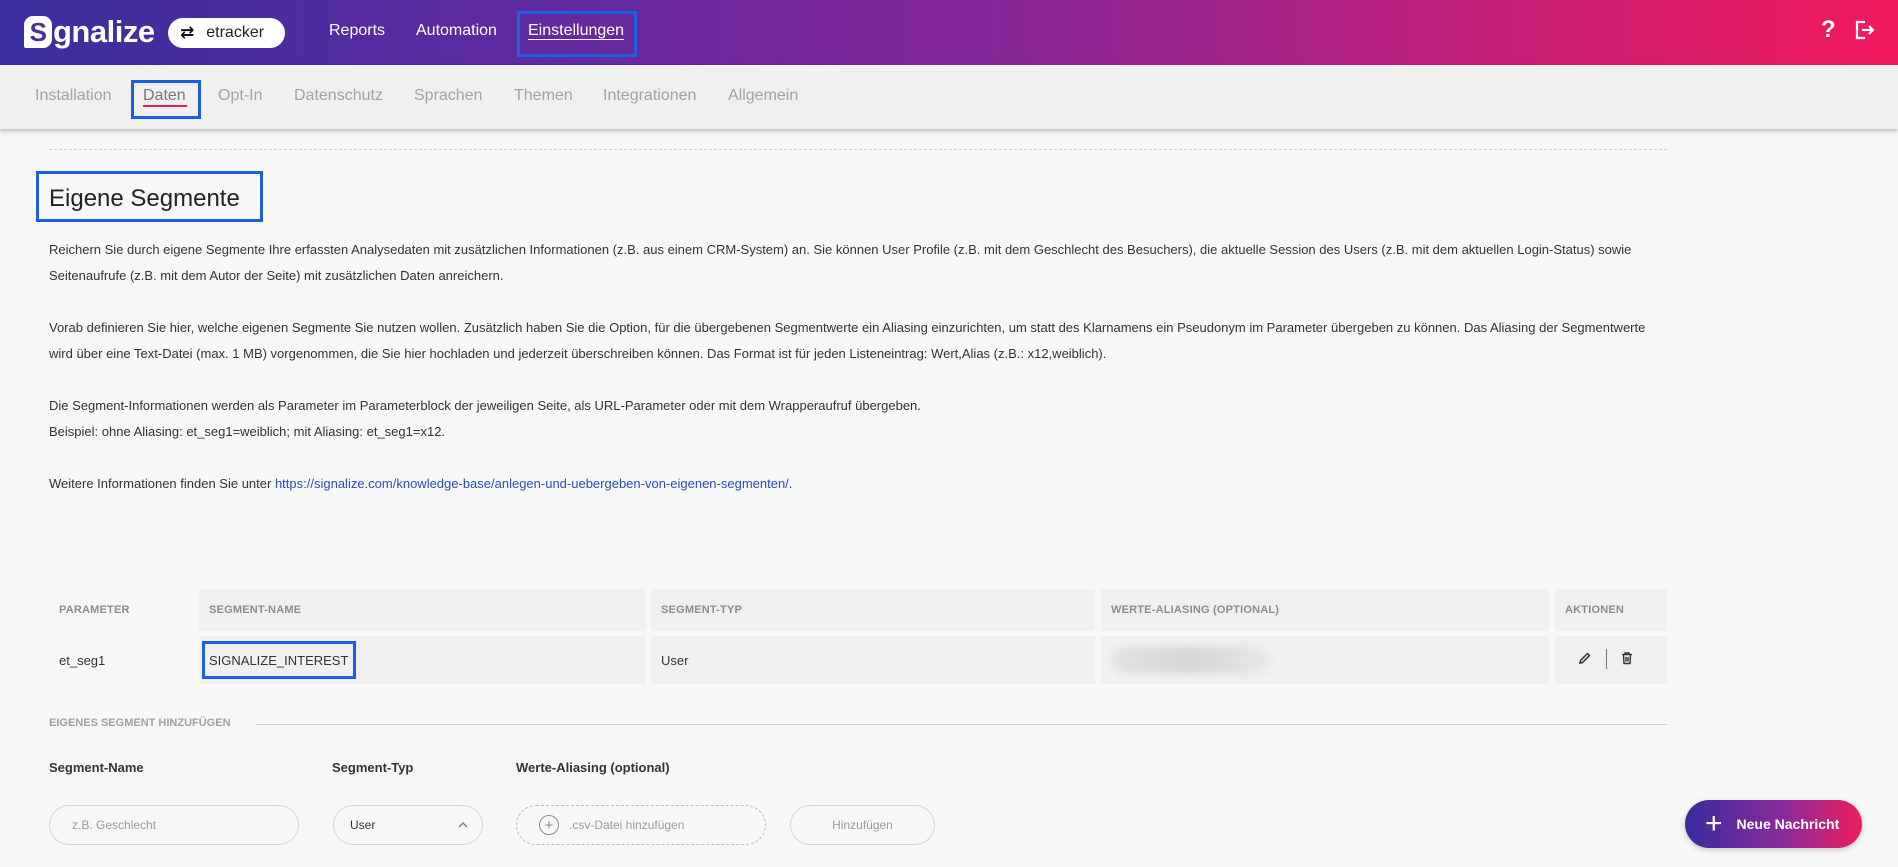 The width and height of the screenshot is (1898, 867). I want to click on highlight-box-segment-name, so click(279, 660).